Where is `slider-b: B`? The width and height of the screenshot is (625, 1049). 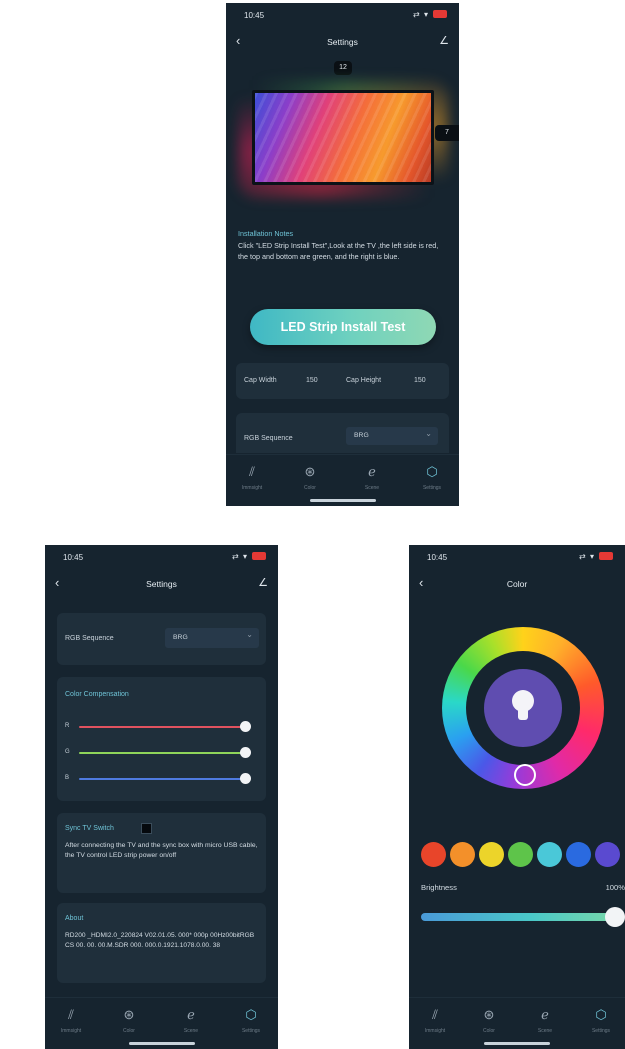
slider-b: B is located at coordinates (160, 779).